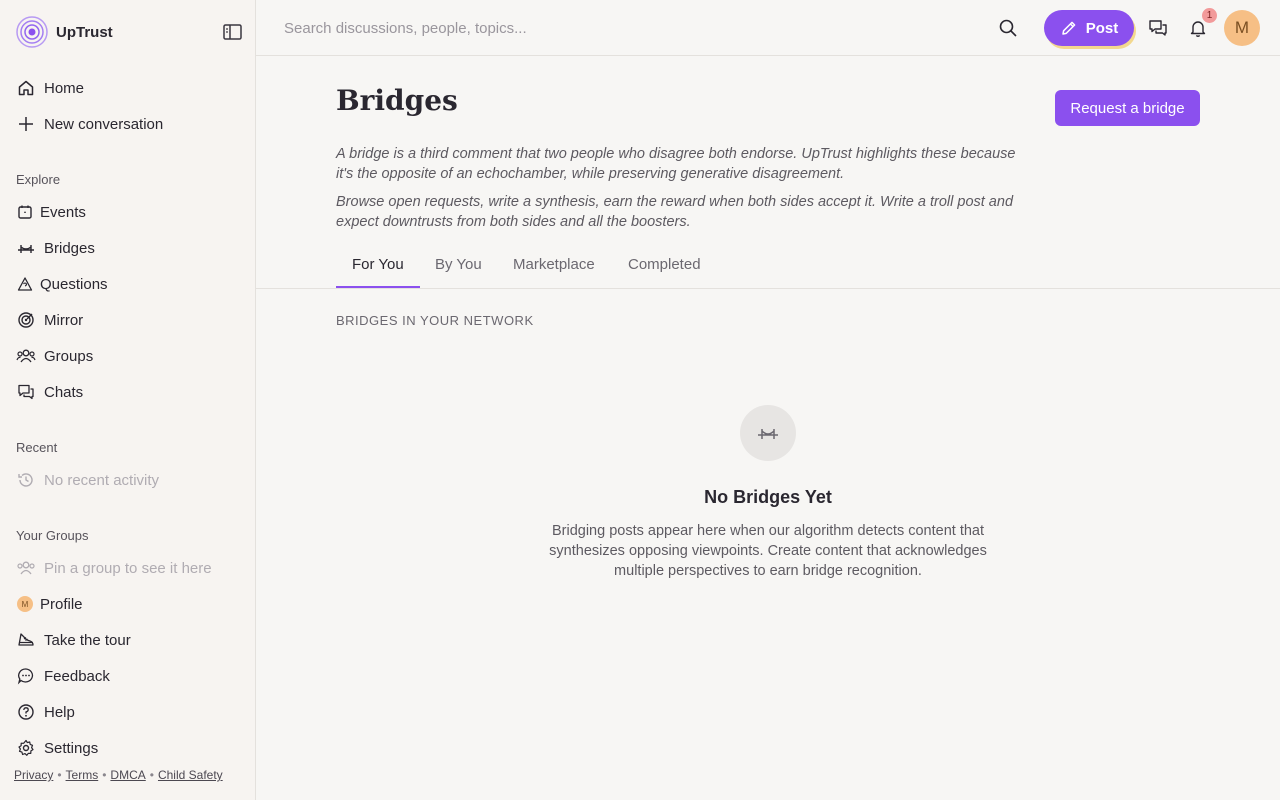 The image size is (1280, 800). I want to click on tab-marketplace: Marketplace, so click(554, 272).